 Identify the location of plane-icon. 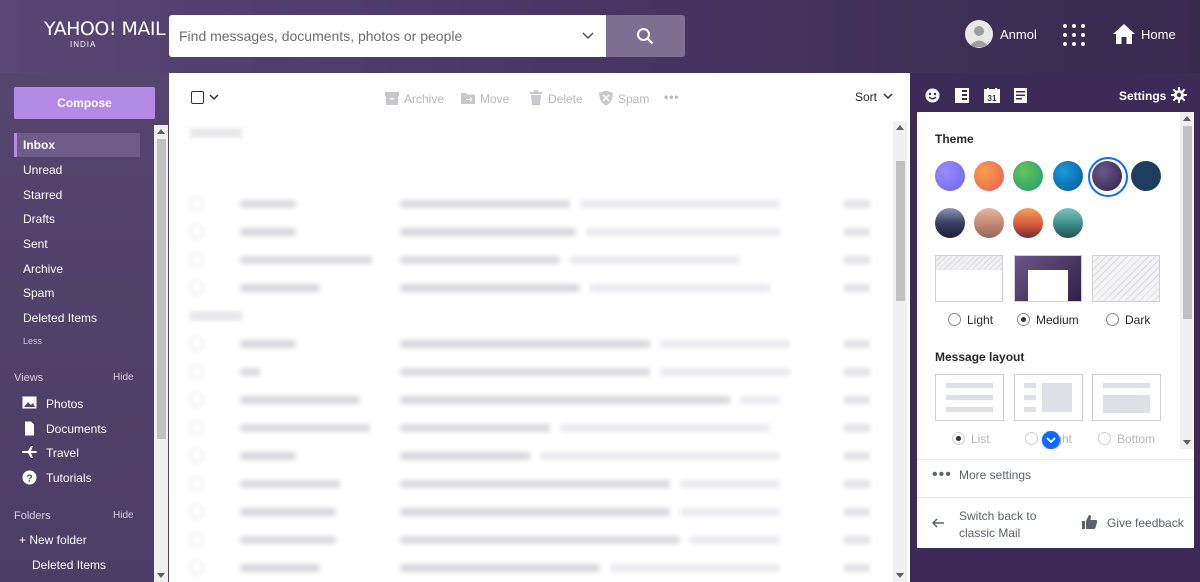
(29, 452).